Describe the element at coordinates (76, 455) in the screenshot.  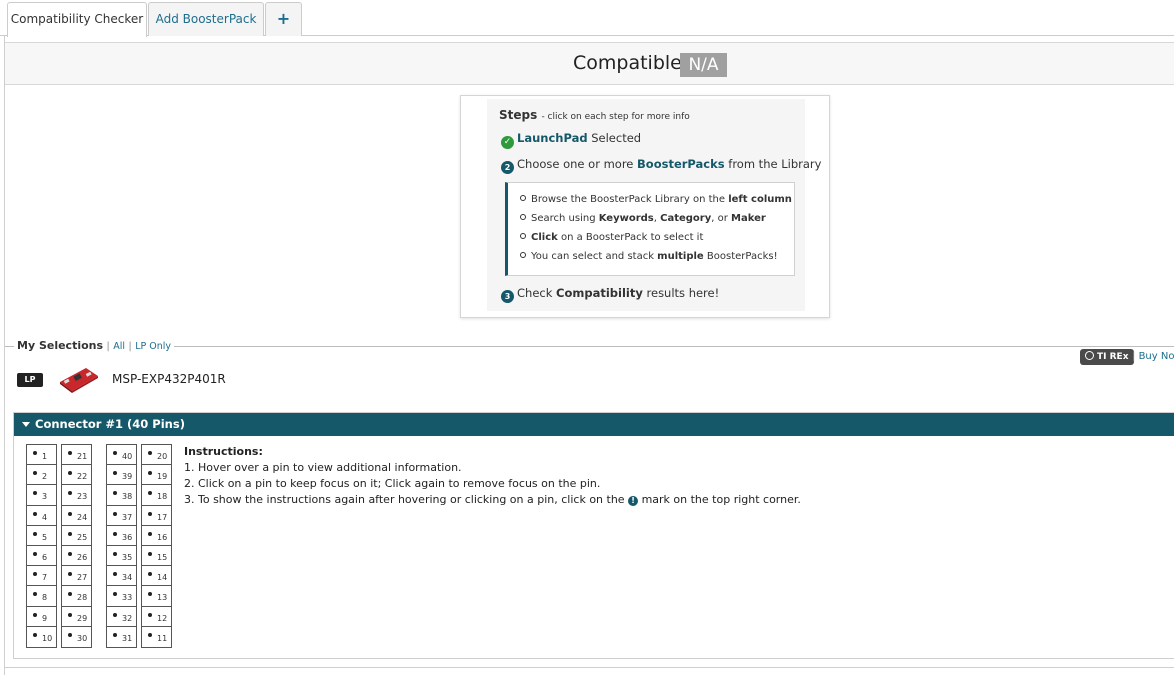
I see `connector-pin: 21` at that location.